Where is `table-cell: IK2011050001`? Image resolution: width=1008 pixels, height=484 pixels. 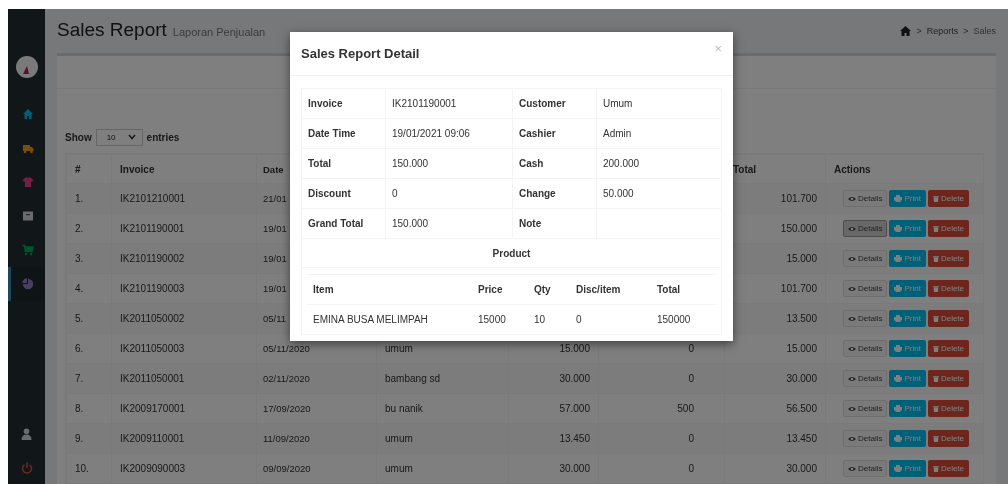
table-cell: IK2011050001 is located at coordinates (183, 378).